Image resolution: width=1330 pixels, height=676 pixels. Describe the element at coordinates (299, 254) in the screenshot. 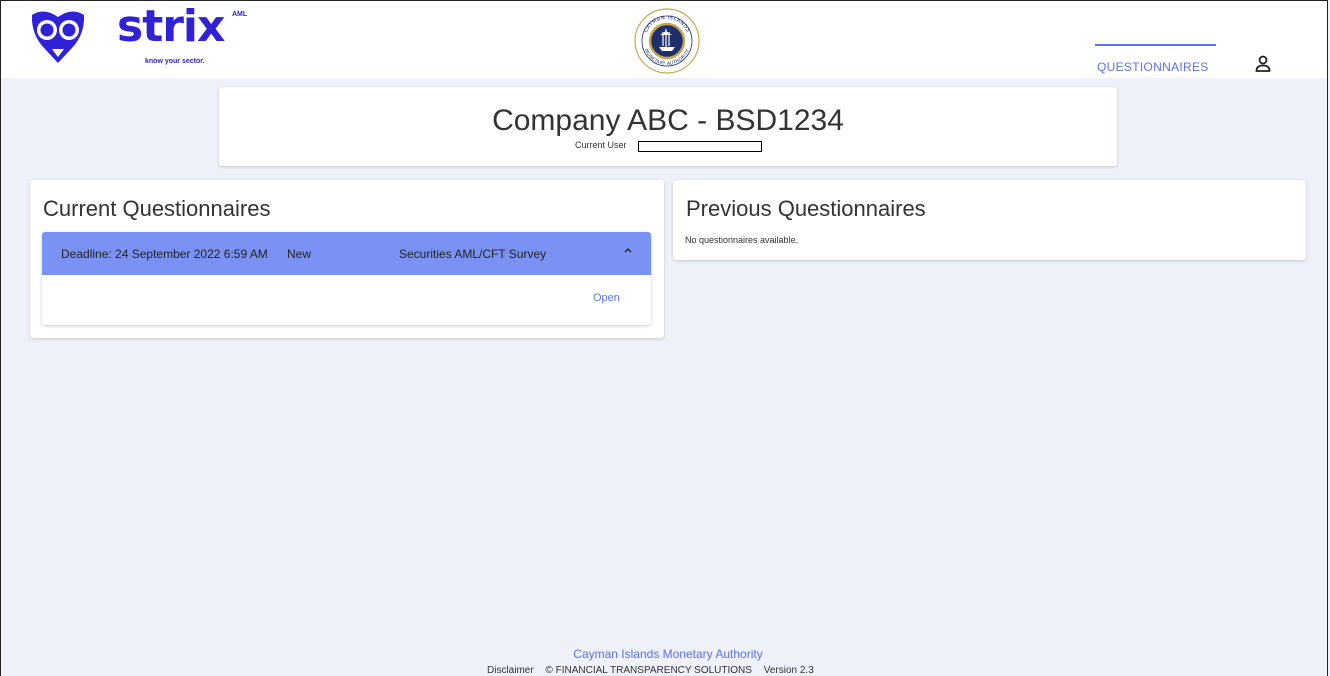

I see `questionnaire-status: New` at that location.